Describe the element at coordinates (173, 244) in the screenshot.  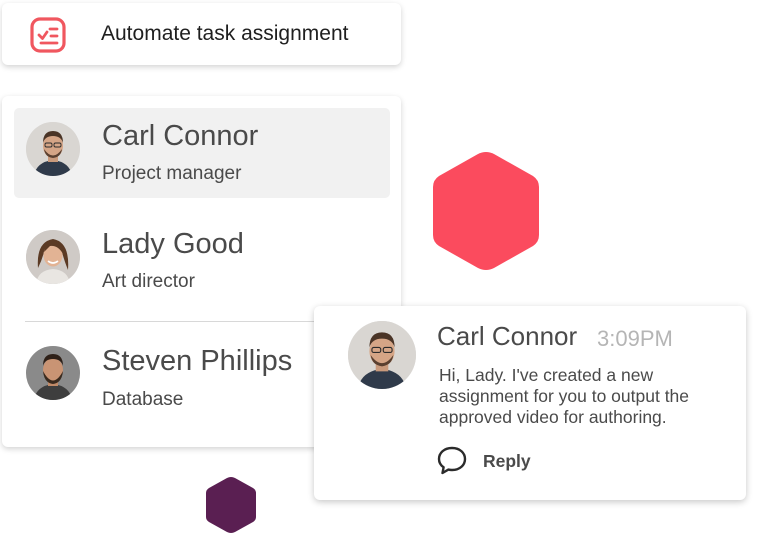
I see `person-name: Lady Good` at that location.